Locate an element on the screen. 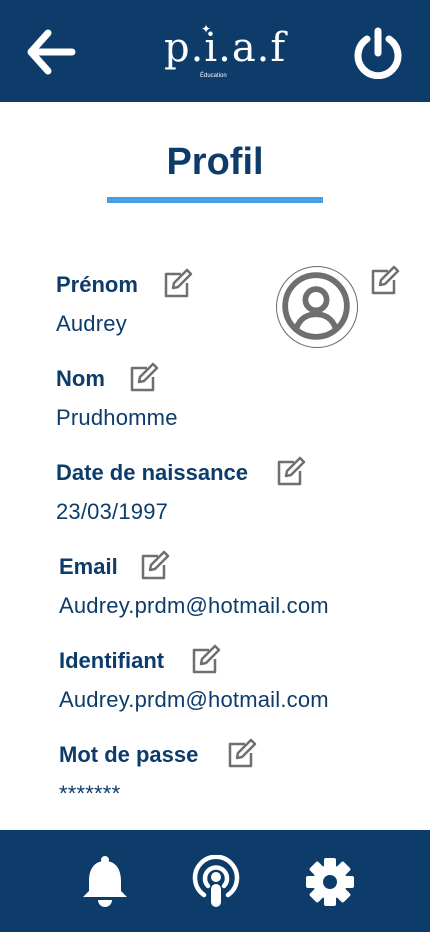 This screenshot has width=430, height=932. edit-last-name-icon is located at coordinates (143, 378).